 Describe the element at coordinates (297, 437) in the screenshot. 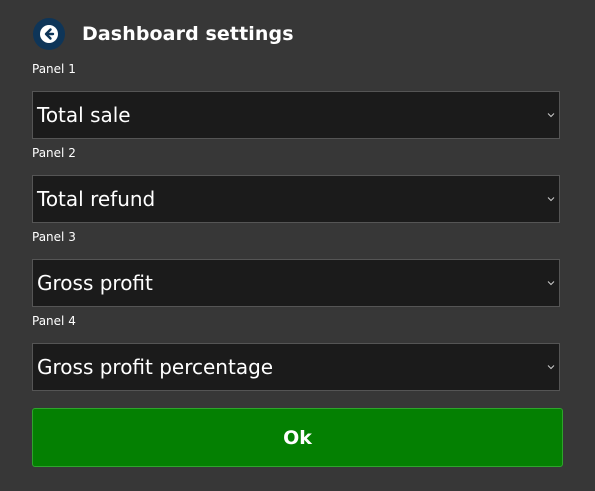

I see `ok-button: Ok` at that location.